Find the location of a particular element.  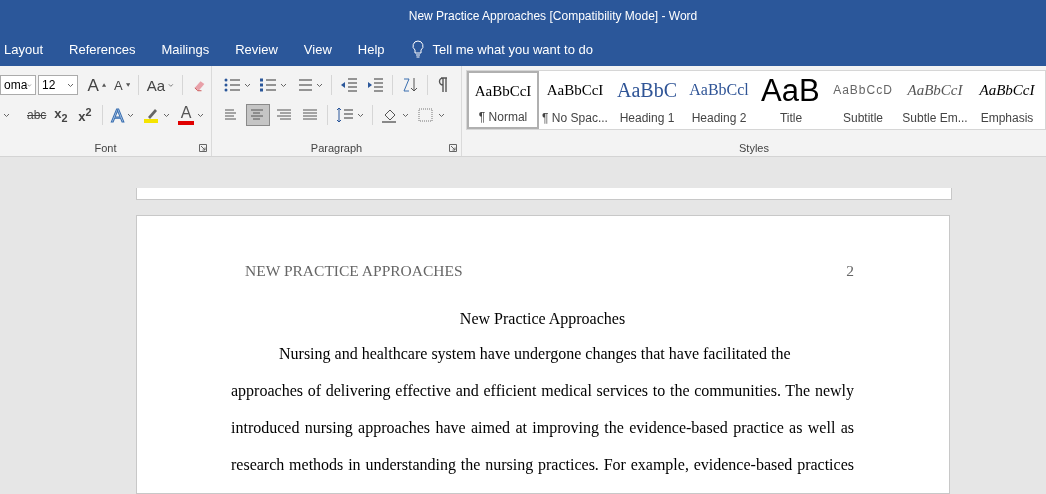

pilcrow-icon is located at coordinates (442, 85).